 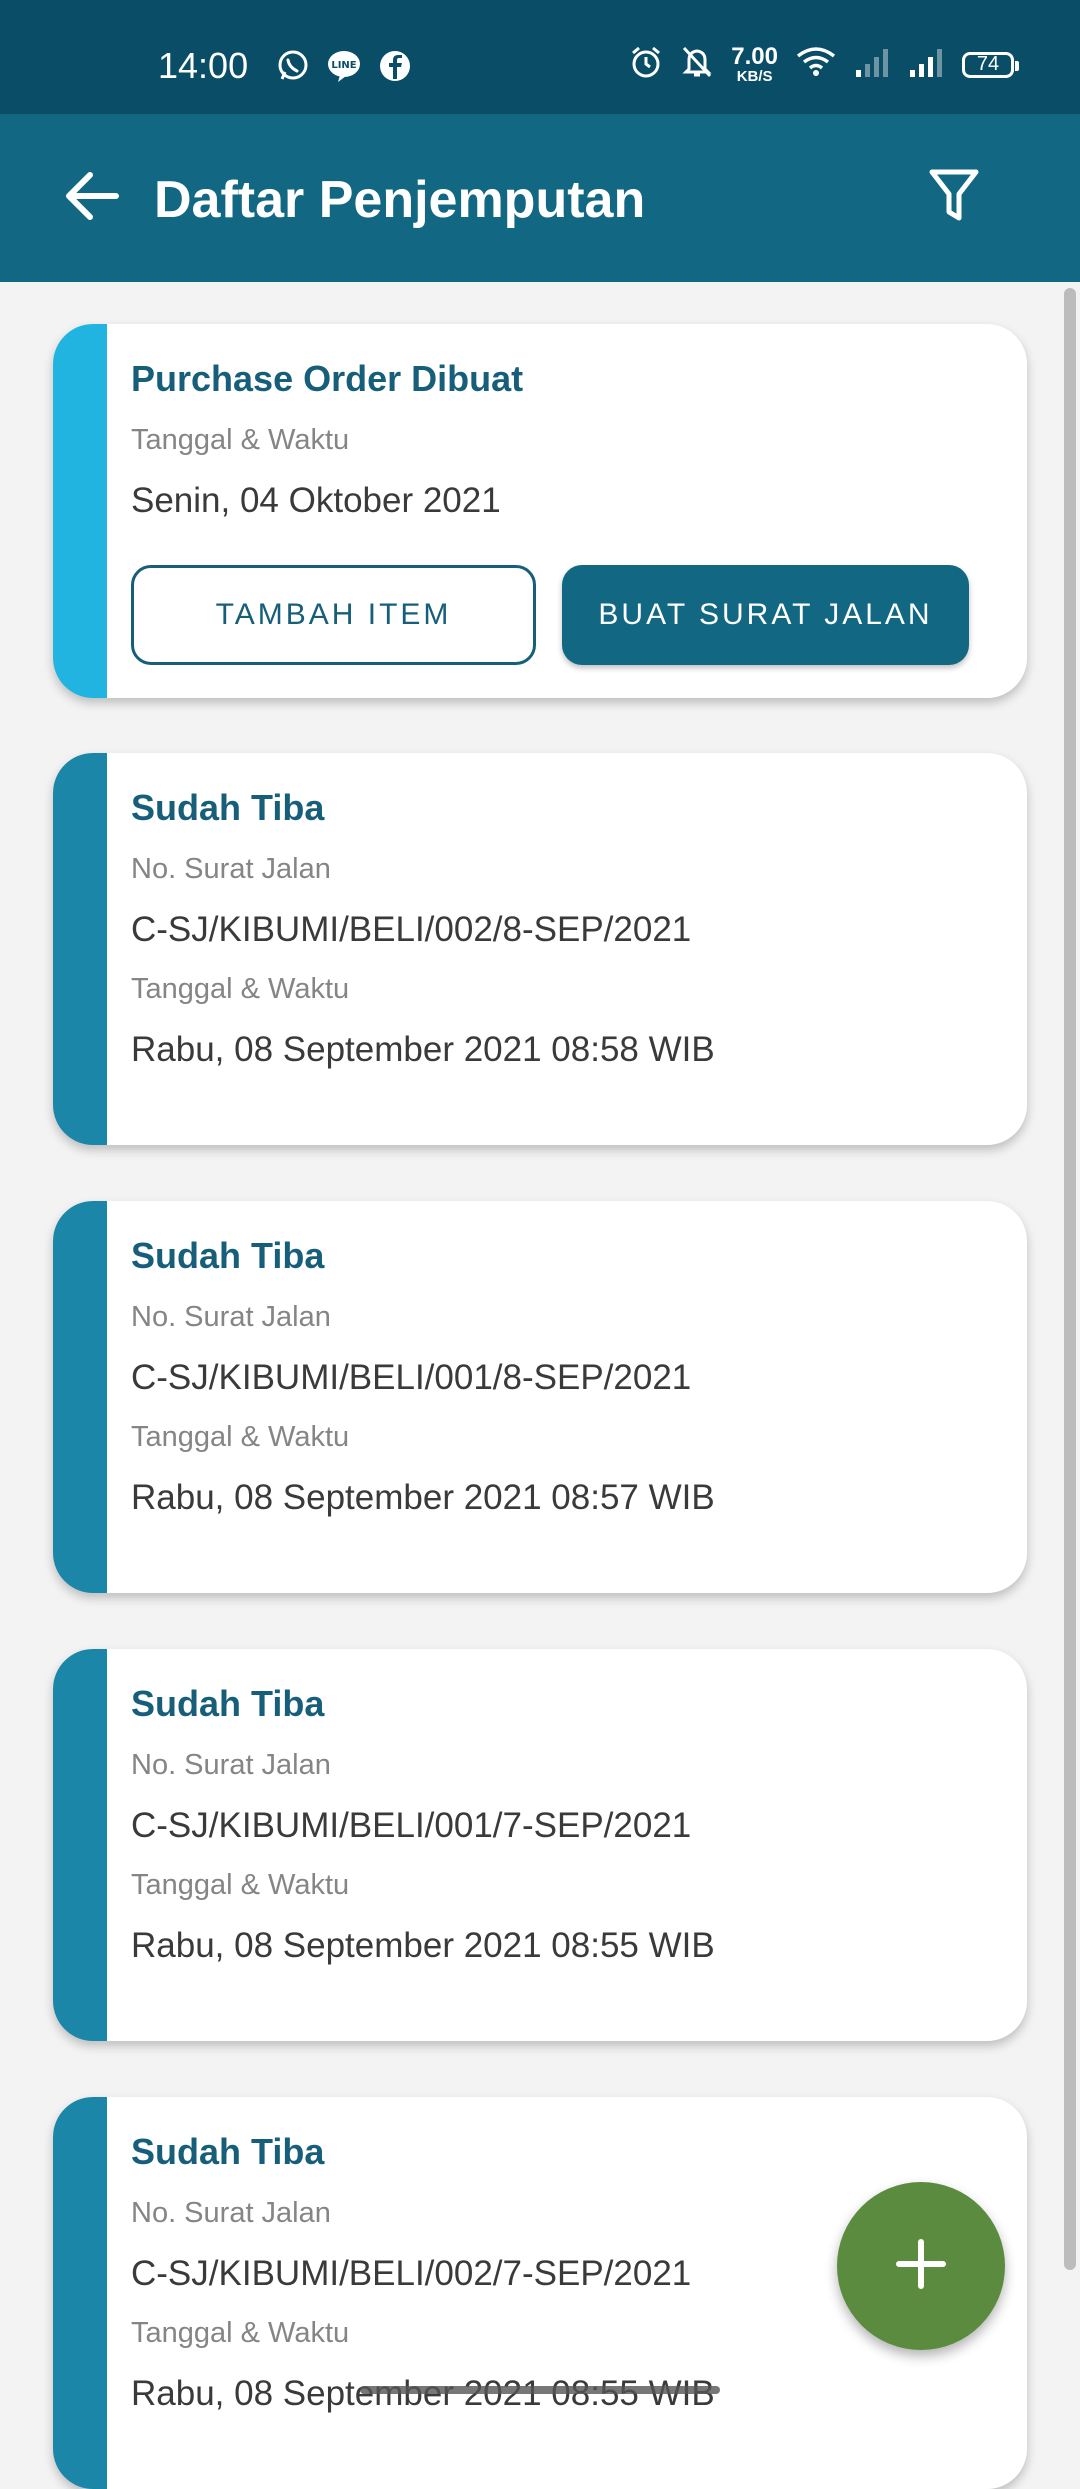 What do you see at coordinates (203, 65) in the screenshot?
I see `status-time: 14:00` at bounding box center [203, 65].